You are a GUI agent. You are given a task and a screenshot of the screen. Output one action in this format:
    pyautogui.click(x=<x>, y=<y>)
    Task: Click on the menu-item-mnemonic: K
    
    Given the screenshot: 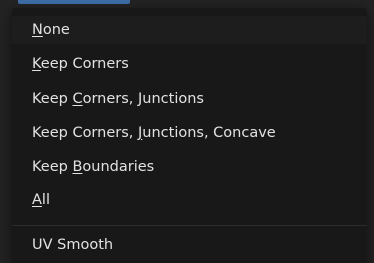 What is the action you would take?
    pyautogui.click(x=36, y=64)
    